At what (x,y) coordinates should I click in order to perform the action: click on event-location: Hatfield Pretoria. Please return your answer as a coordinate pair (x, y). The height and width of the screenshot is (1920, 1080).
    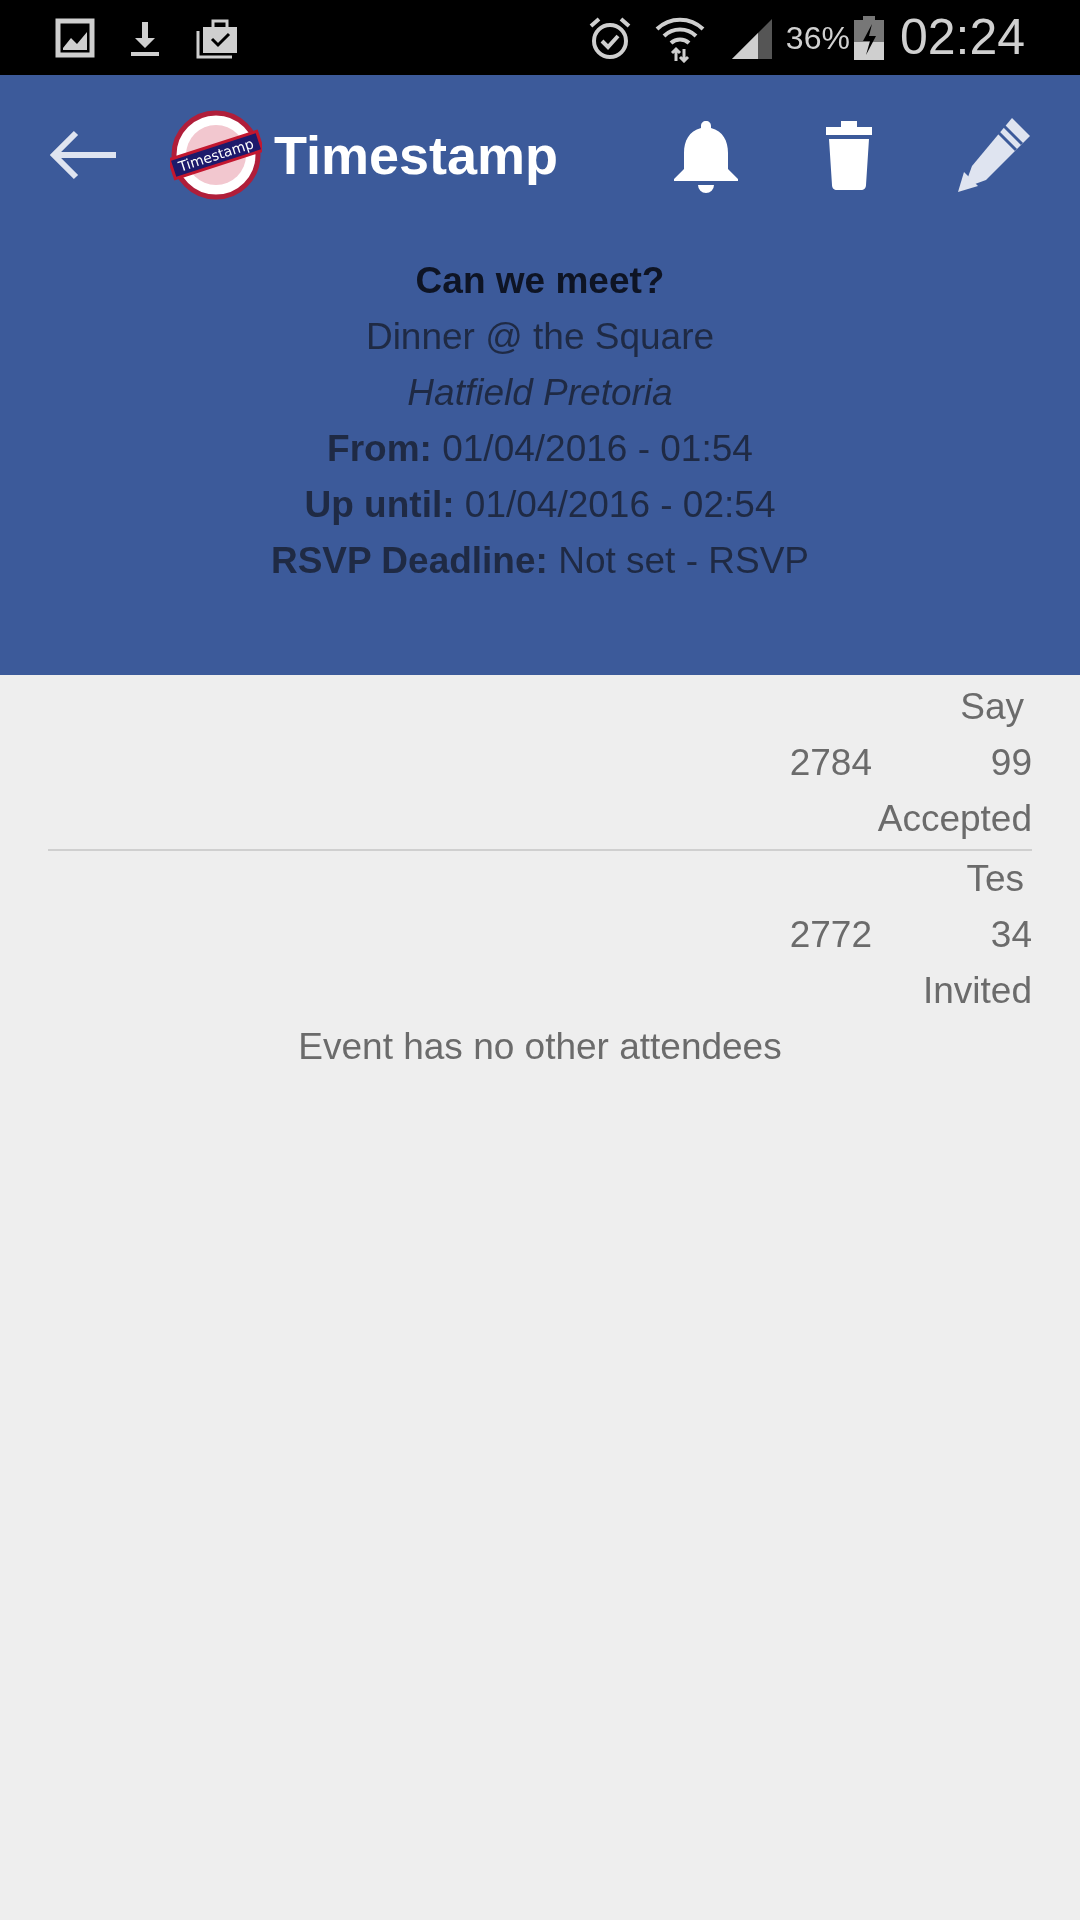
    Looking at the image, I should click on (540, 393).